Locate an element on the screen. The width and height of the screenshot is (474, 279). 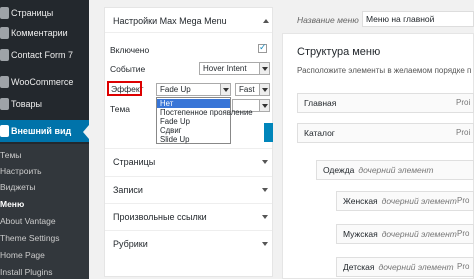
effect-option: Сдвиг is located at coordinates (193, 130).